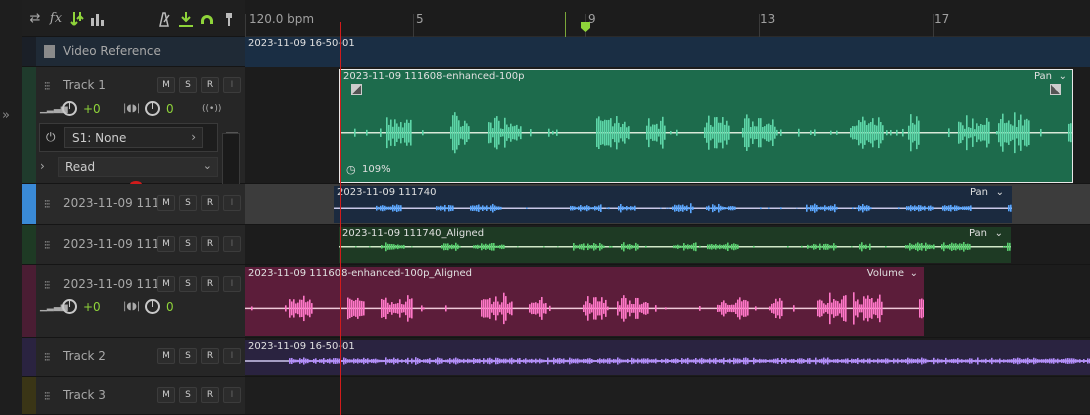 The height and width of the screenshot is (415, 1090). What do you see at coordinates (673, 204) in the screenshot?
I see `clip-t3: 2023-11-09 111740 Pan ⌄` at bounding box center [673, 204].